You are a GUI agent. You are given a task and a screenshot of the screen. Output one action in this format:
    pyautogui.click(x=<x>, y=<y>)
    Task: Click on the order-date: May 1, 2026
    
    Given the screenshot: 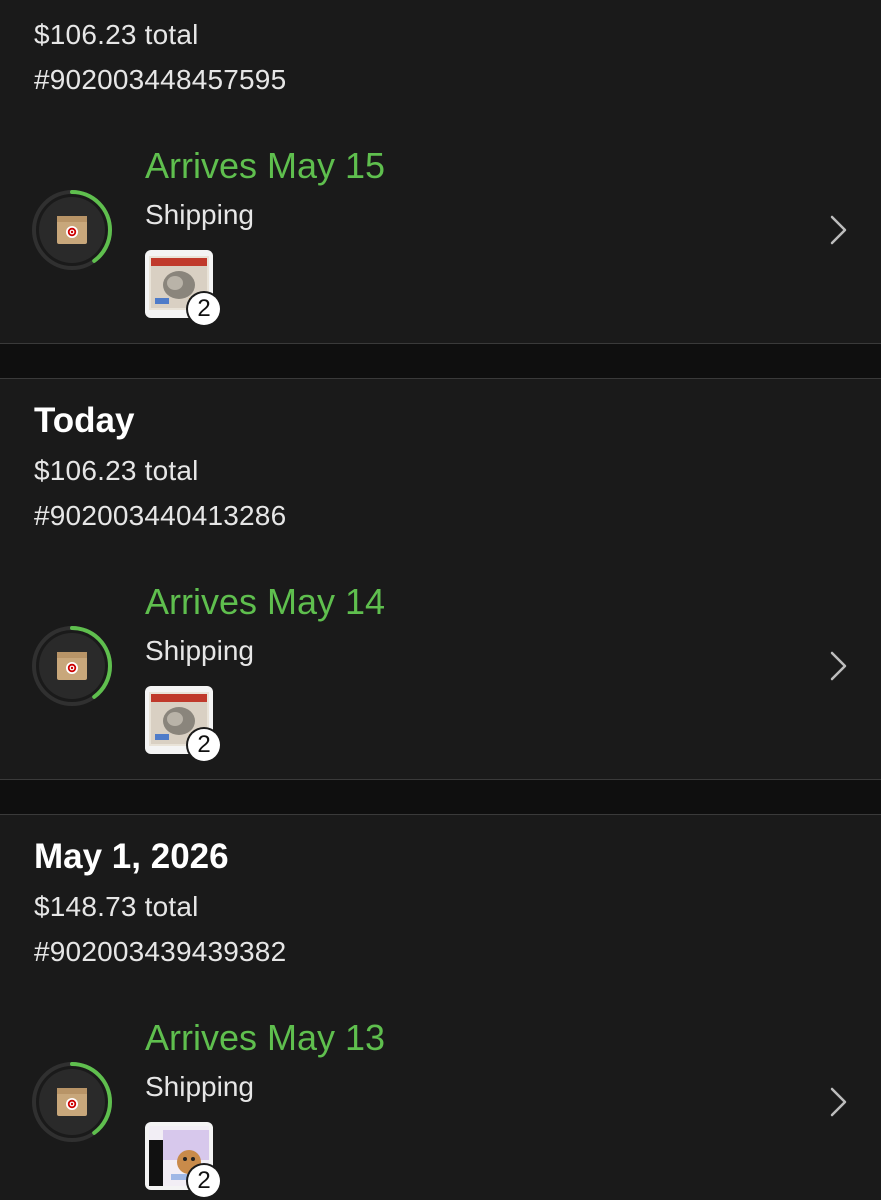 What is the action you would take?
    pyautogui.click(x=131, y=856)
    